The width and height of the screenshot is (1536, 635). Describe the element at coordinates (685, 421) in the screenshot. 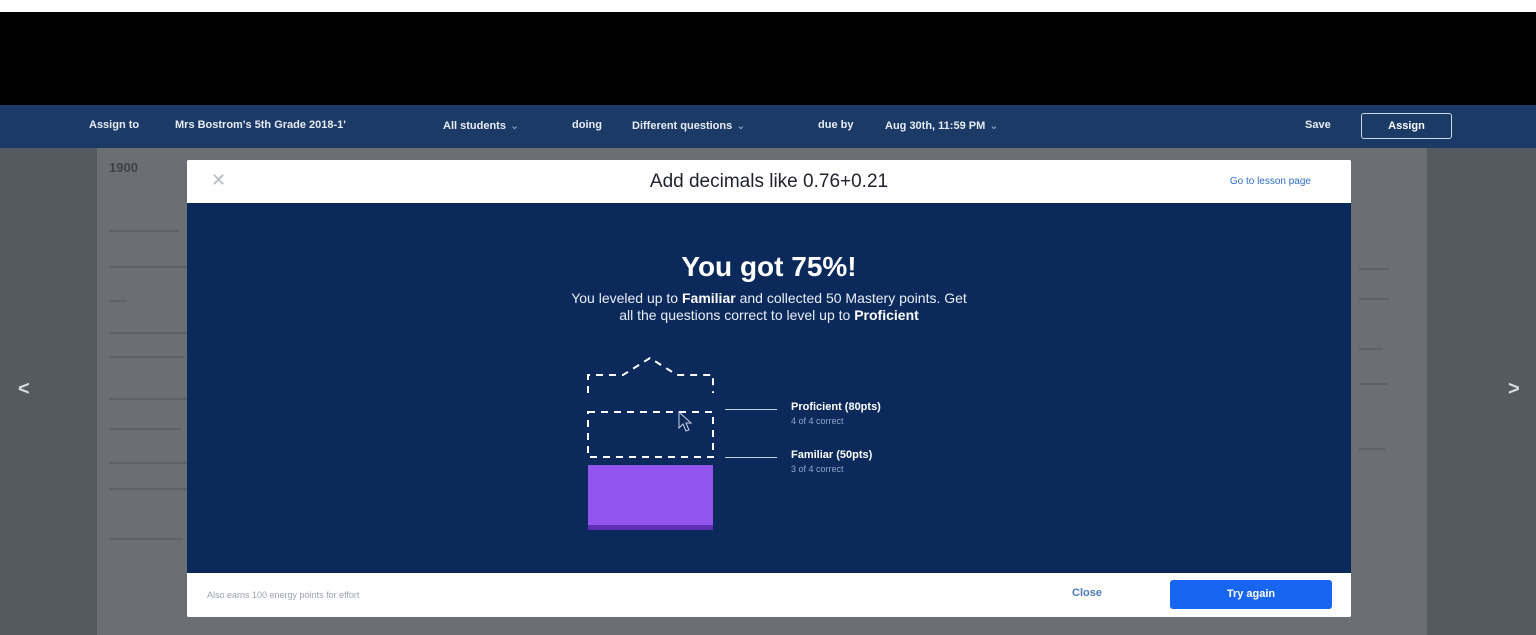

I see `cursor-icon` at that location.